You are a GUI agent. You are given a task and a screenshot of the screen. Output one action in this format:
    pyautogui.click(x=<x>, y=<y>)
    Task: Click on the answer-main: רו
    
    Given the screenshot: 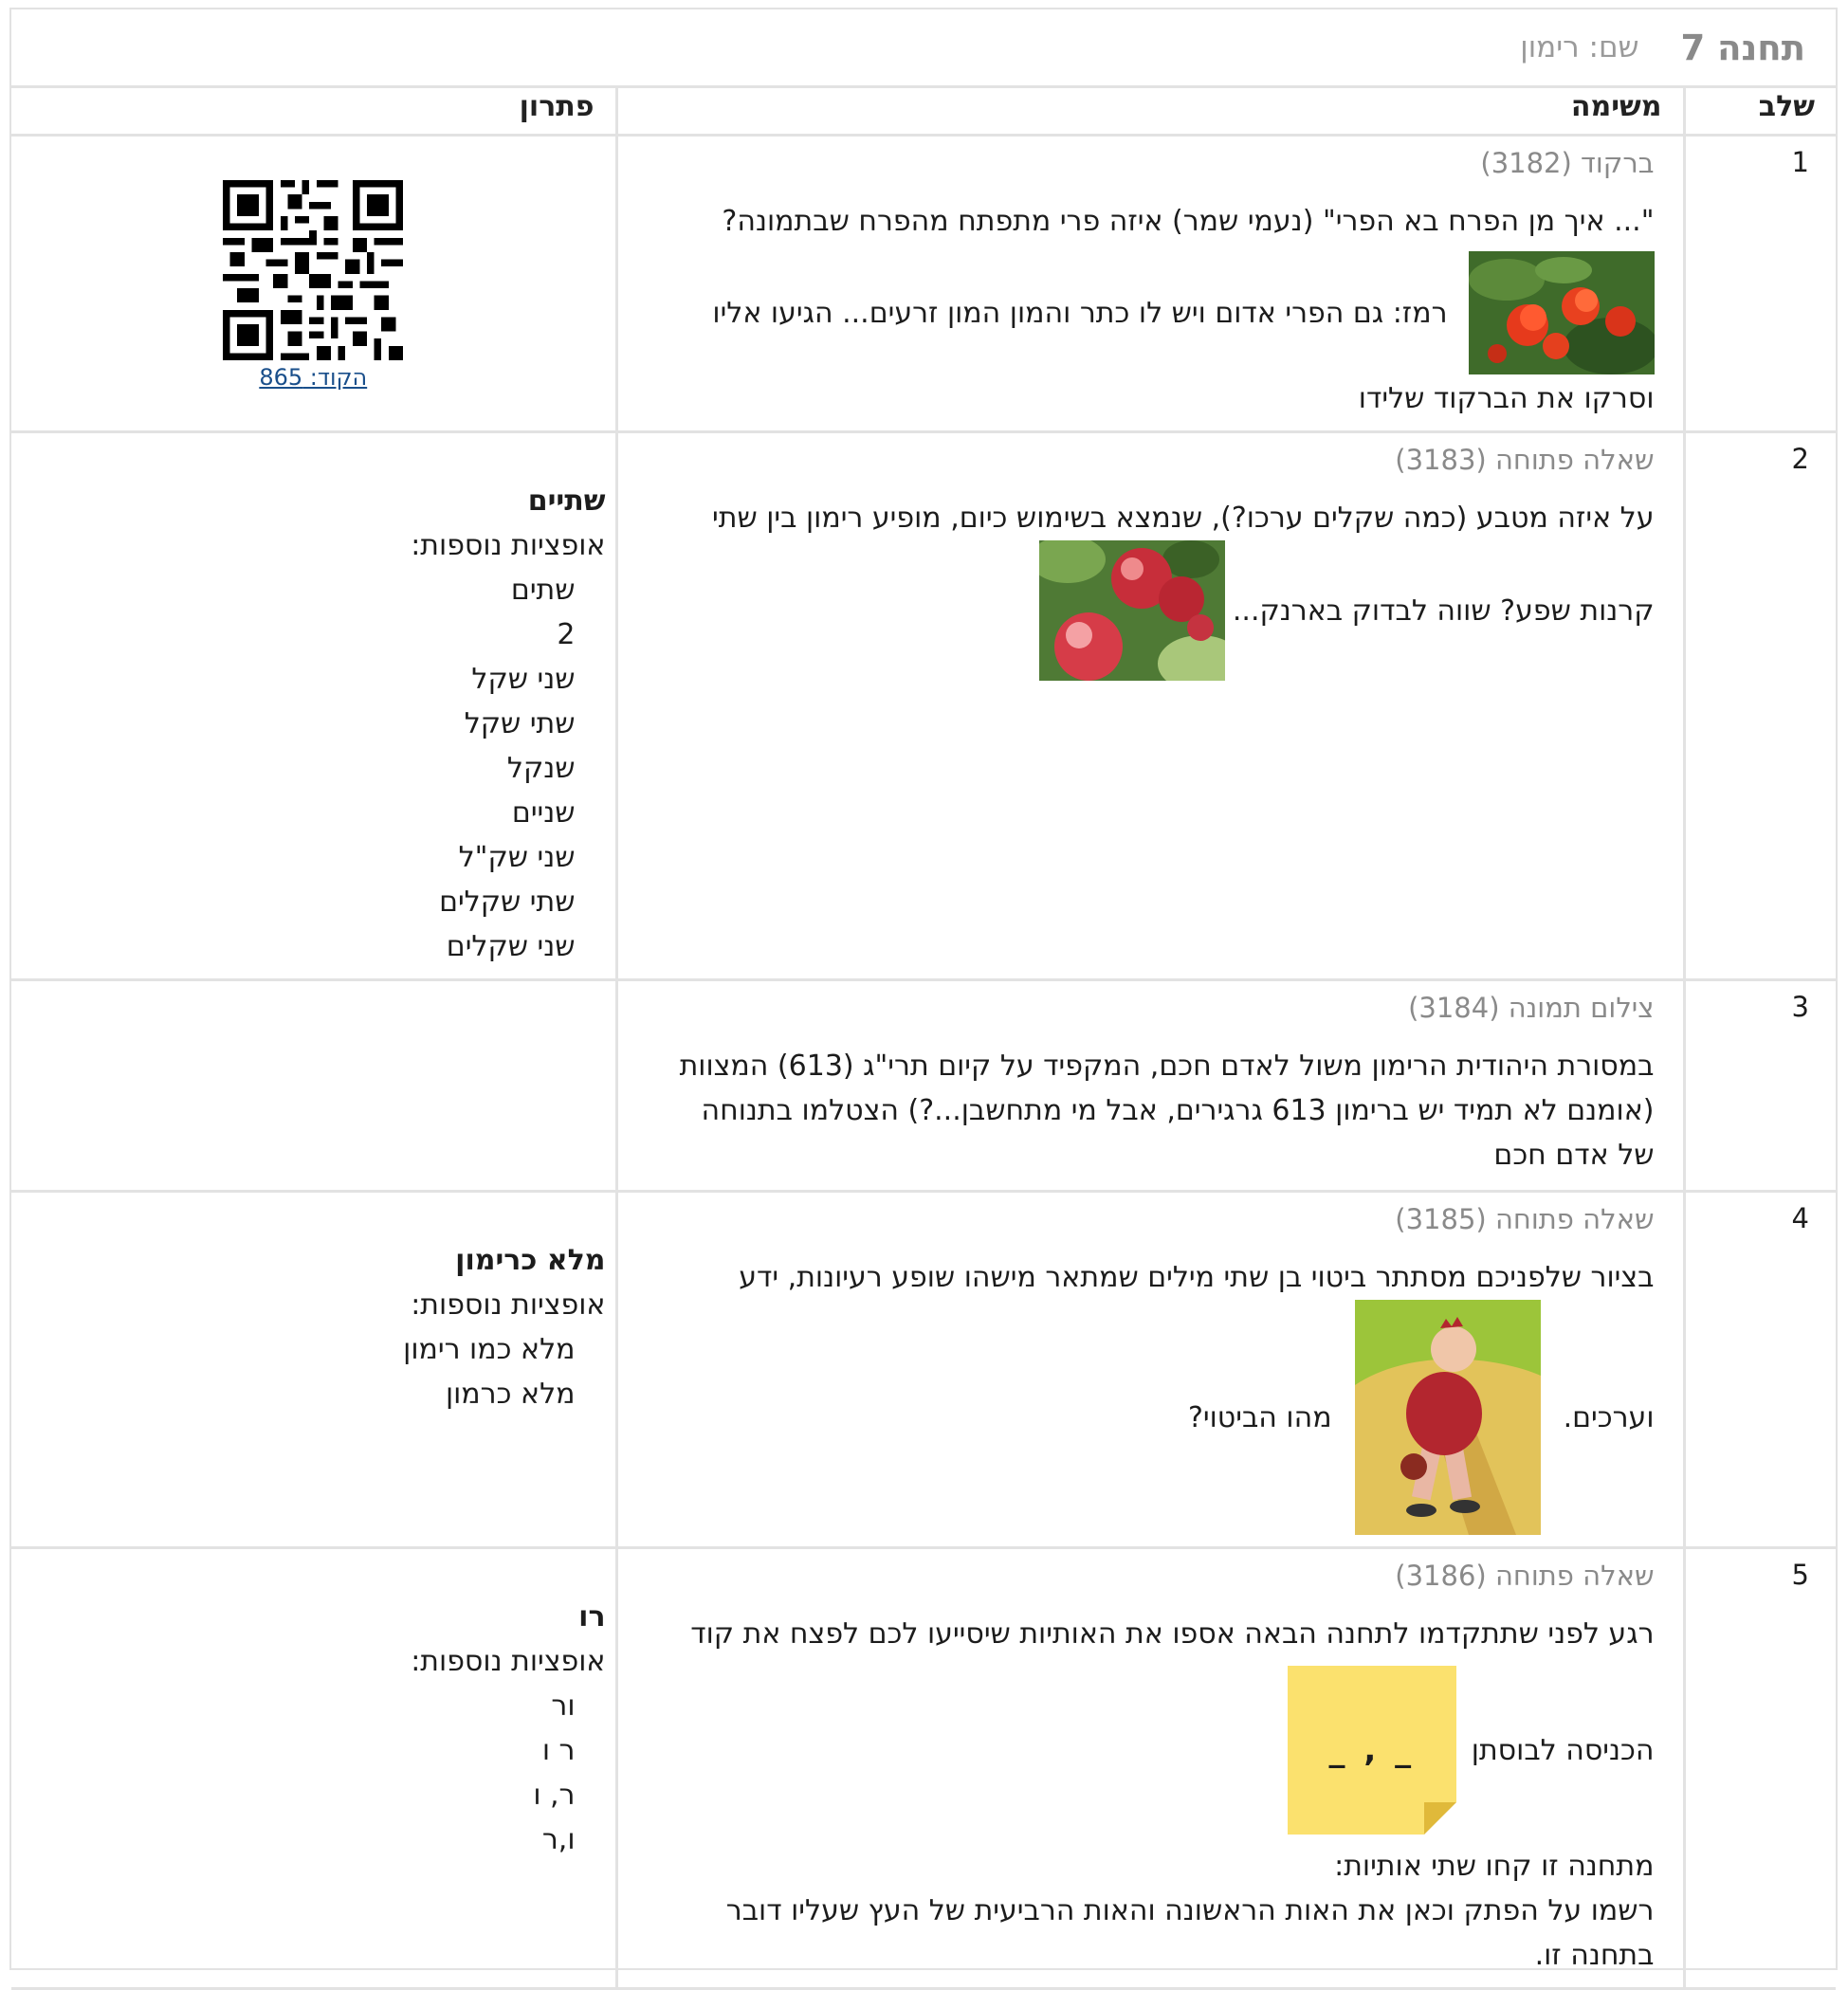 What is the action you would take?
    pyautogui.click(x=592, y=1617)
    